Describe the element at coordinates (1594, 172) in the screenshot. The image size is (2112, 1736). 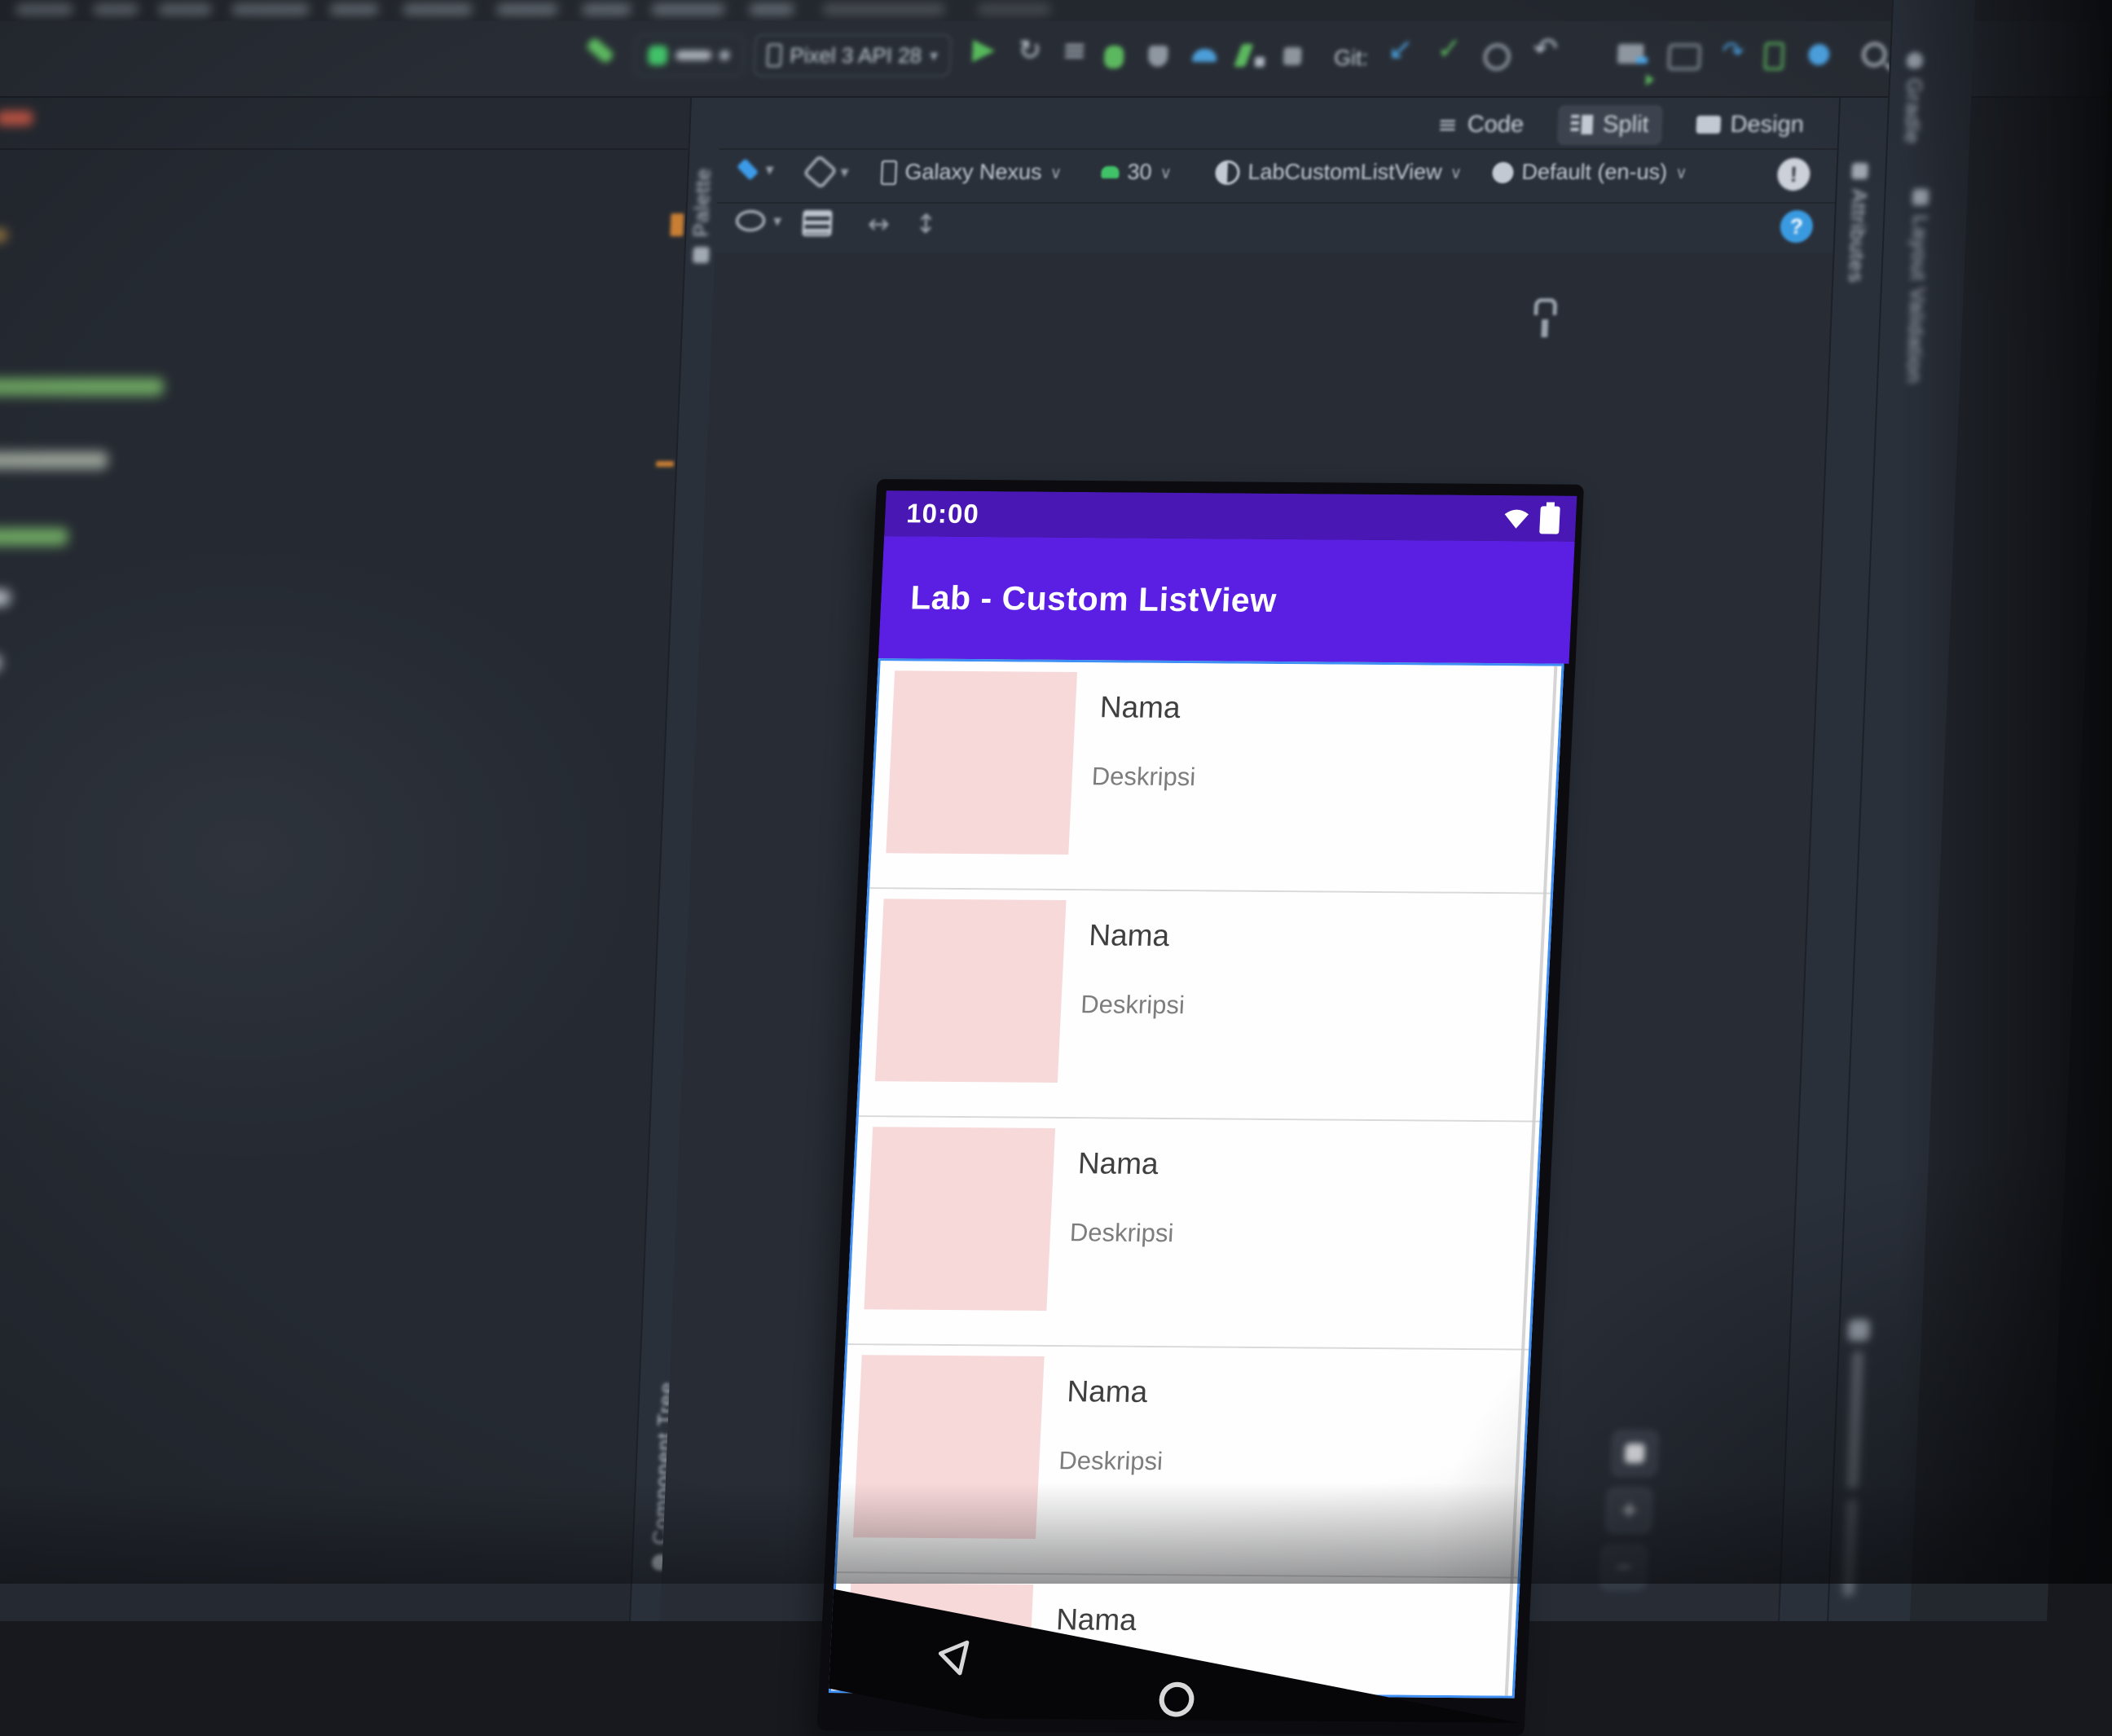
I see `locale-label: Default (en-us)` at that location.